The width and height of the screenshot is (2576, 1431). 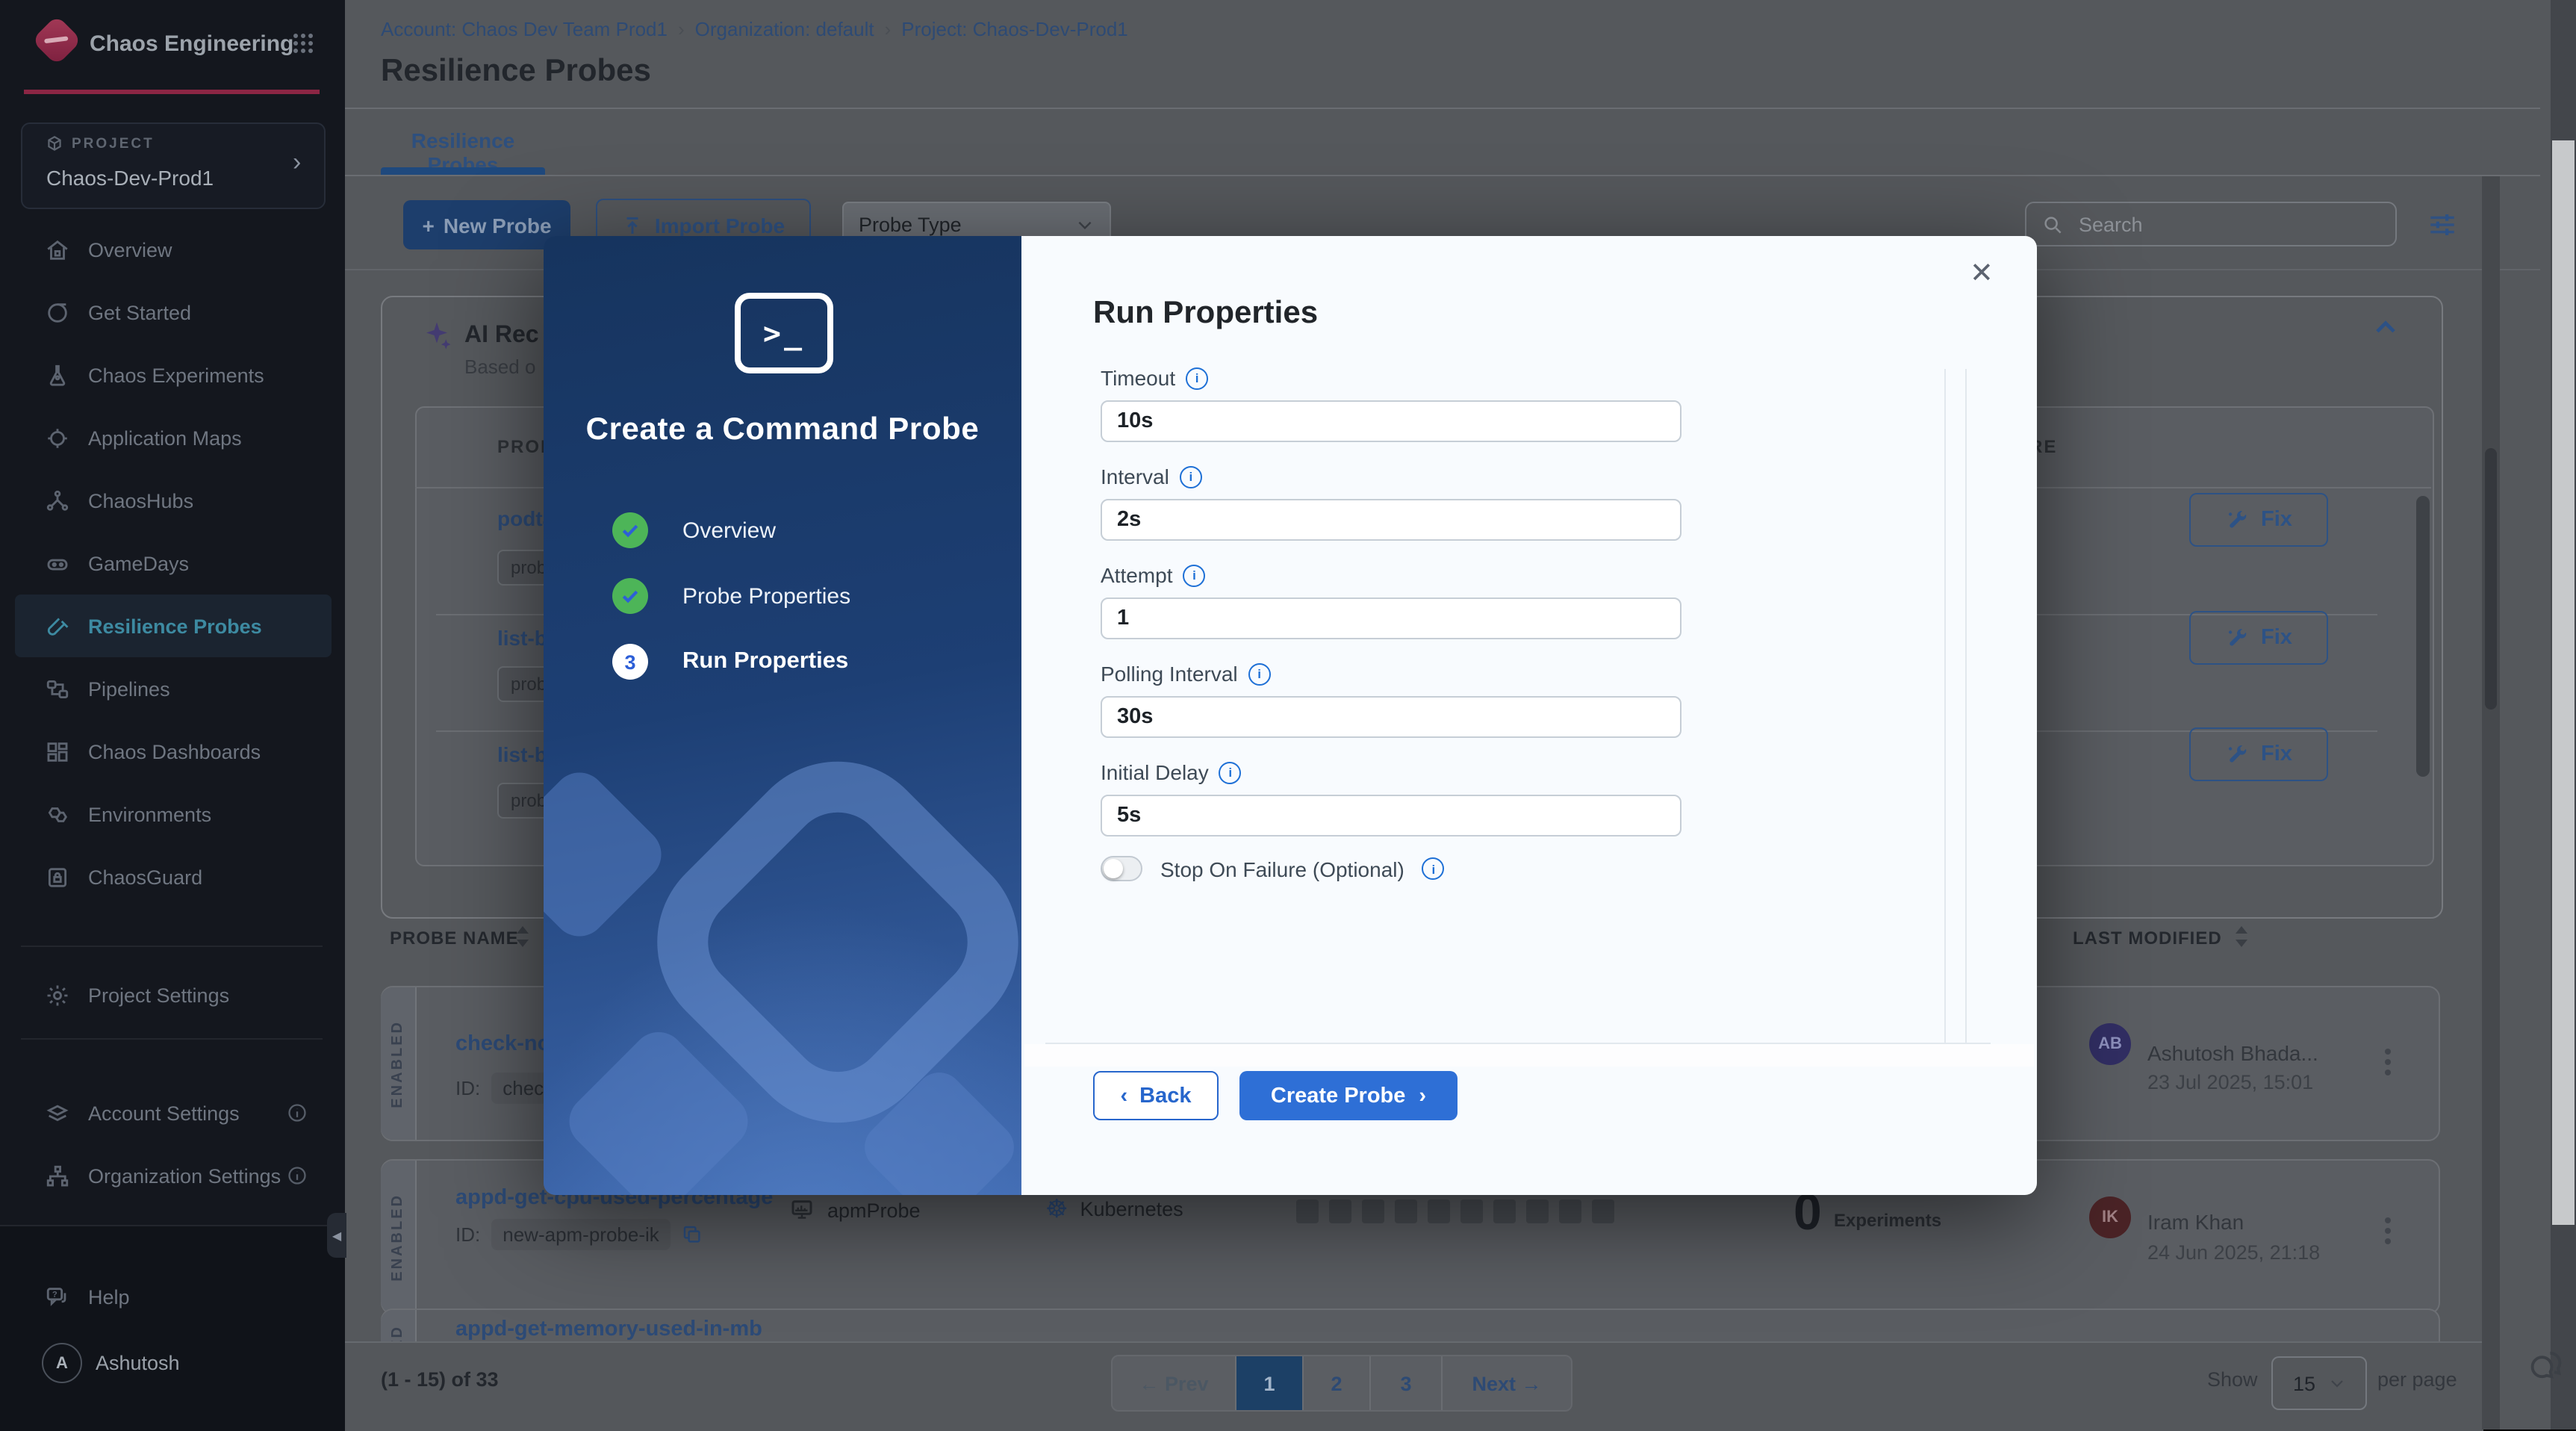 I want to click on polling-interval-input, so click(x=1391, y=717).